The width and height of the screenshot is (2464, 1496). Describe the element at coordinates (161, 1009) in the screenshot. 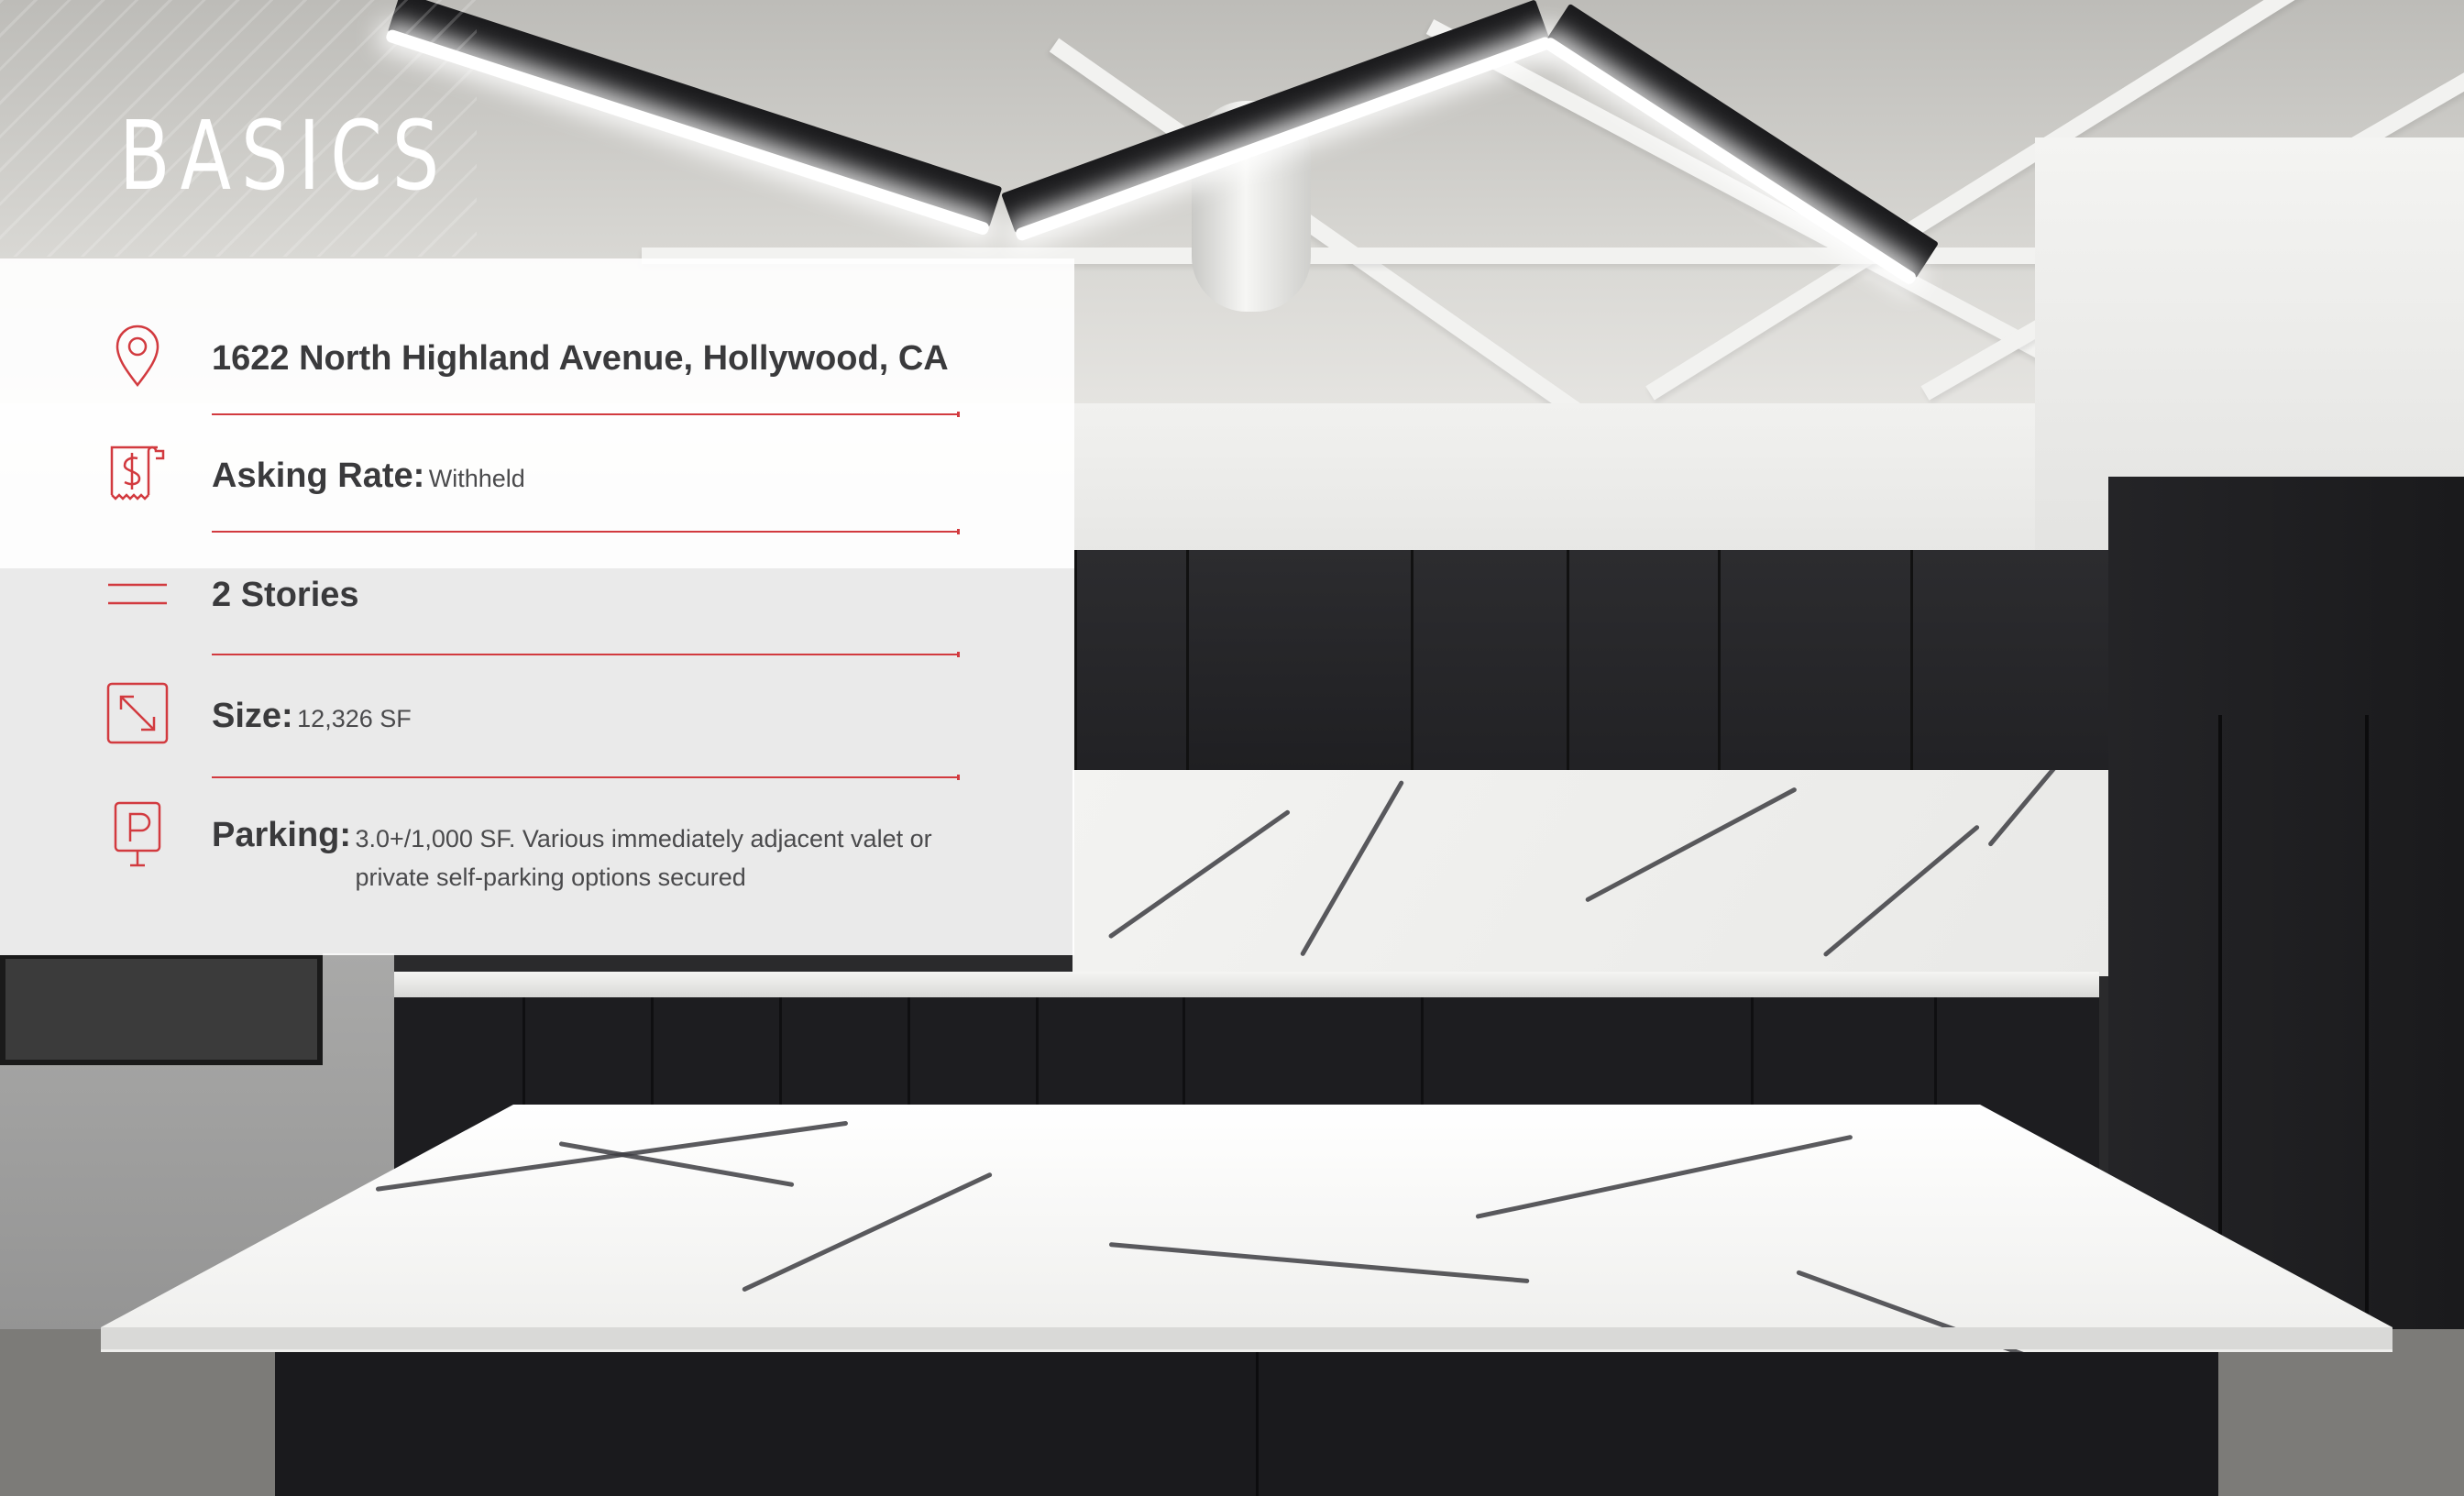

I see `window` at that location.